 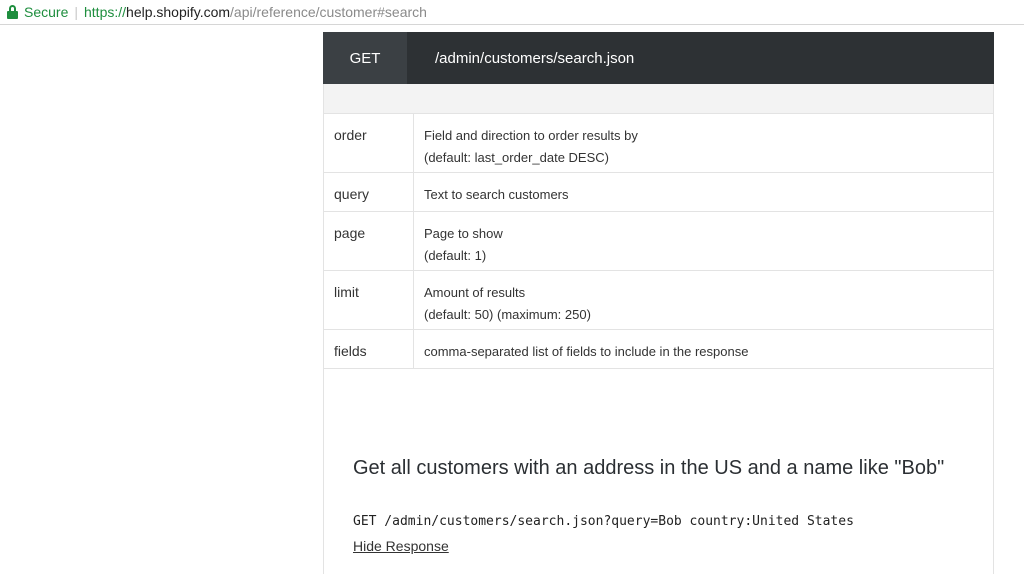 What do you see at coordinates (178, 12) in the screenshot?
I see `url-host: help.shopify.com` at bounding box center [178, 12].